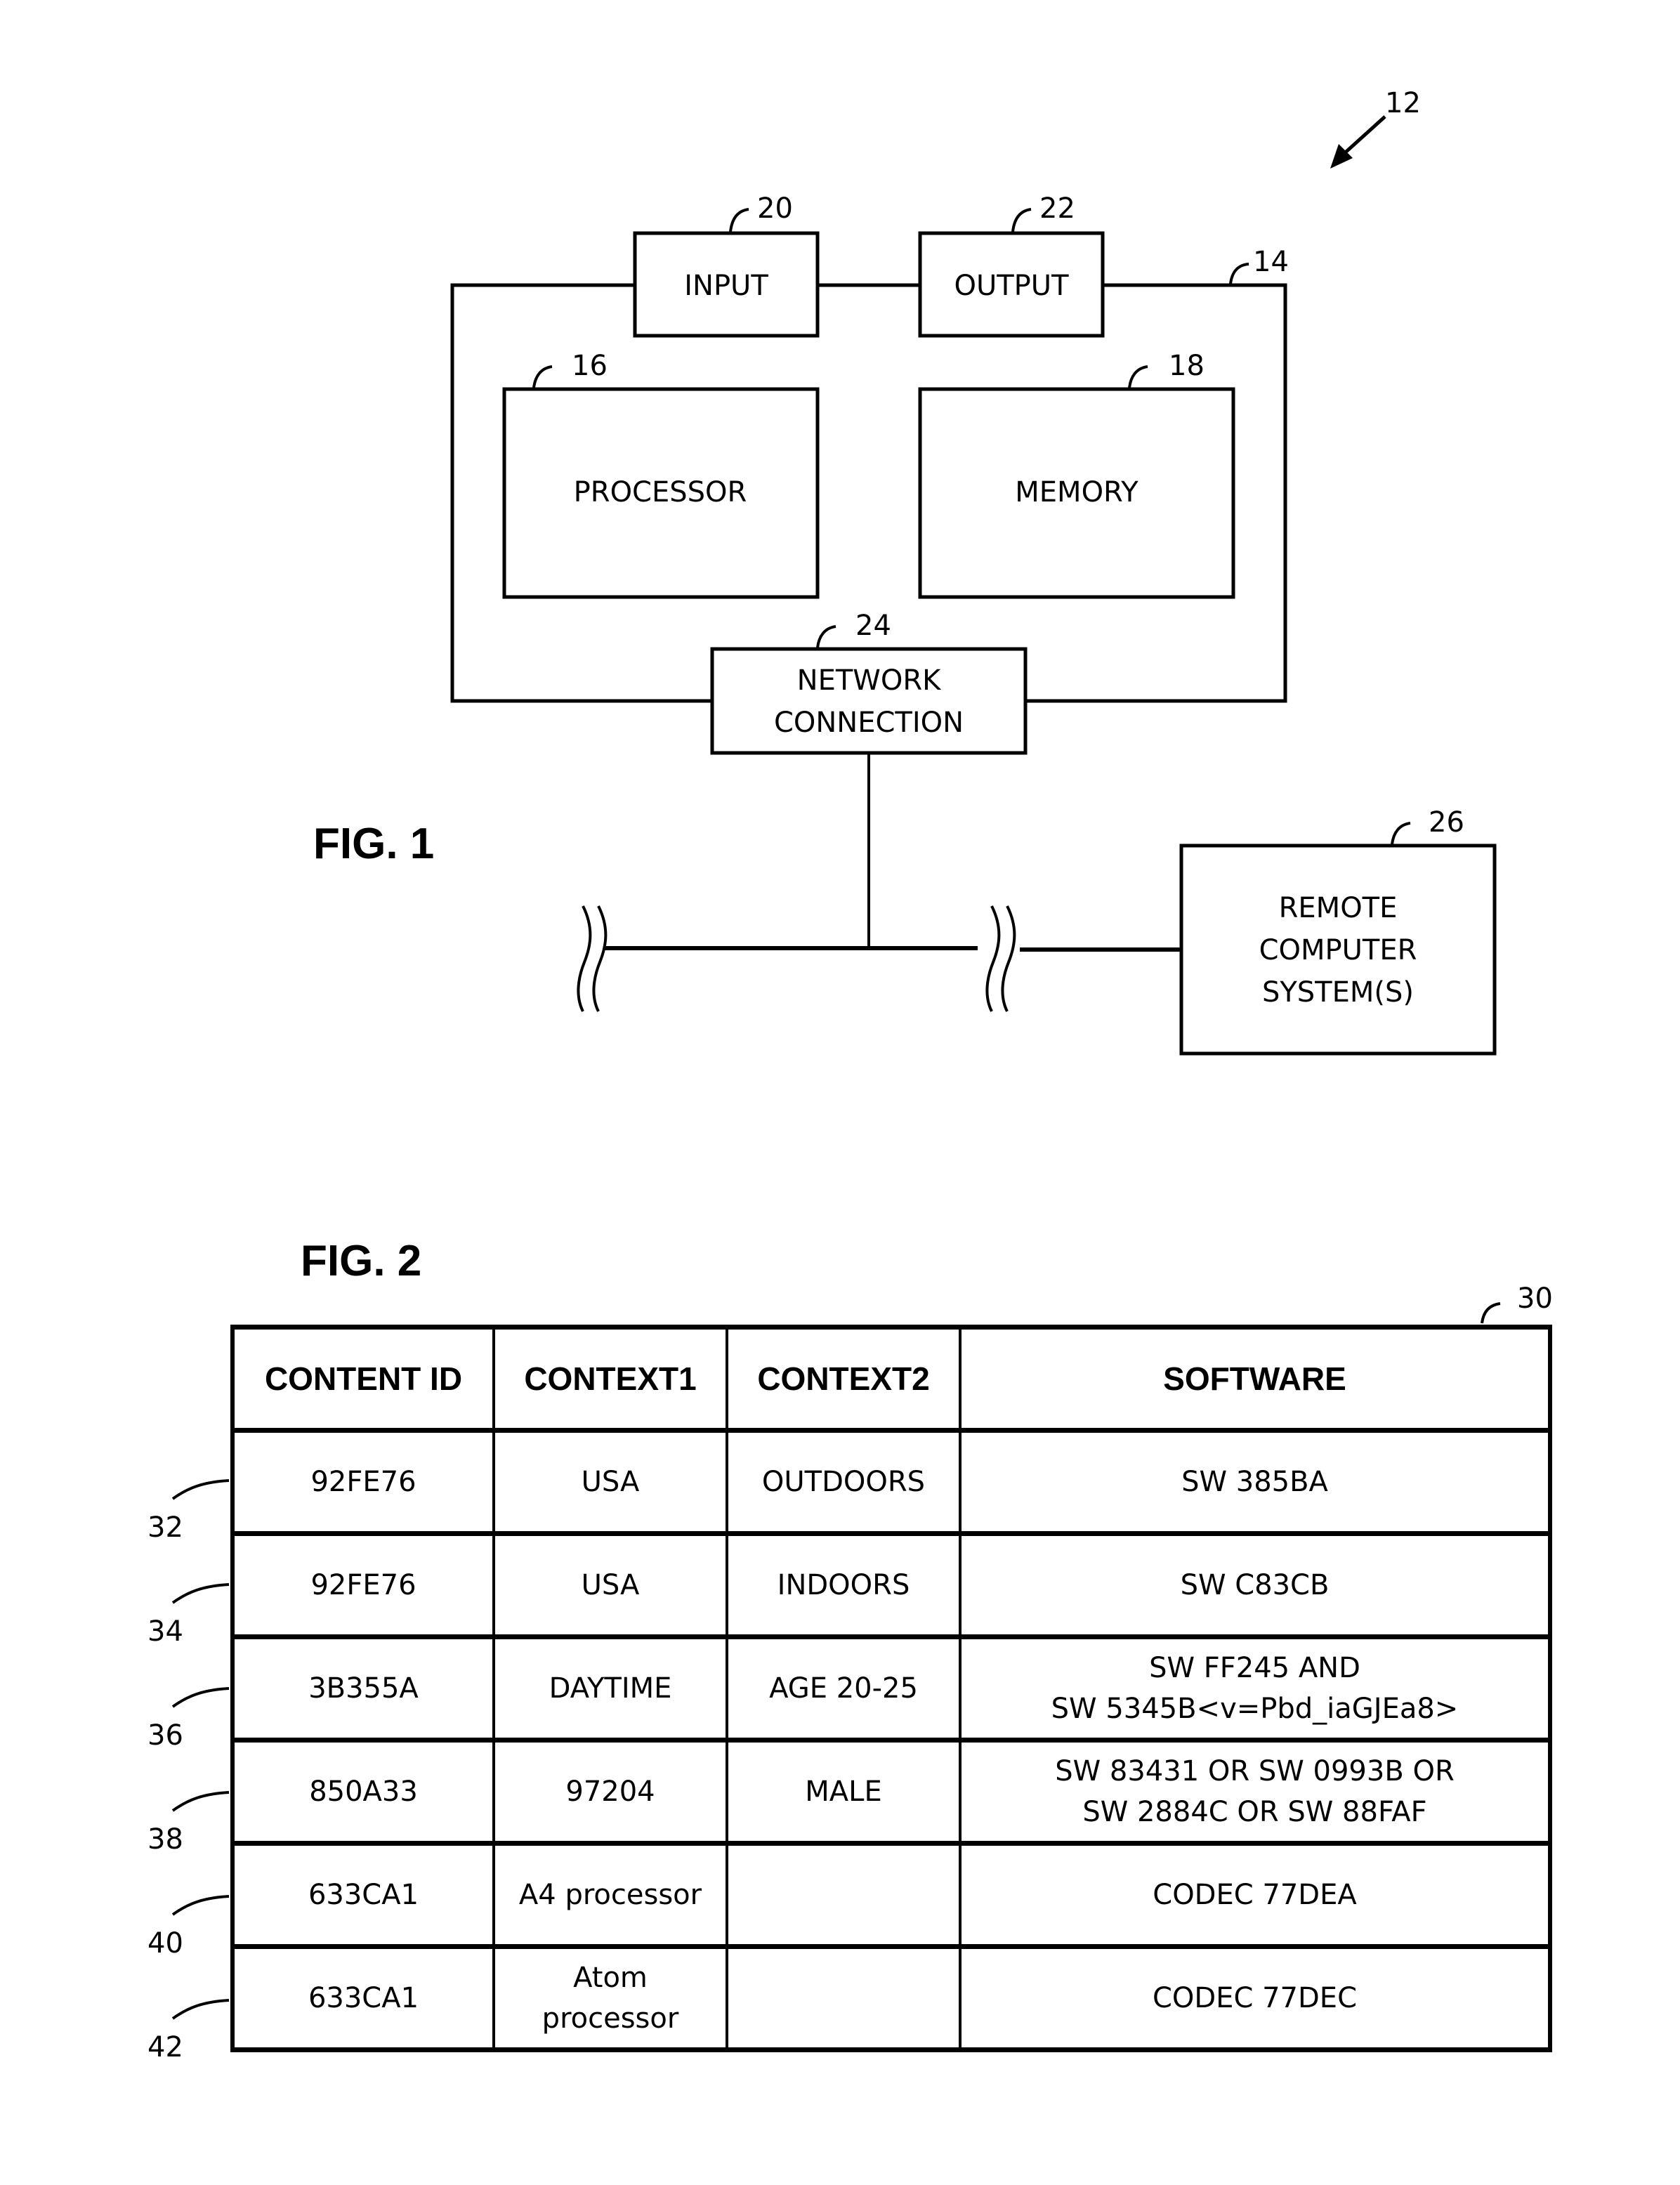 The image size is (1680, 2185). I want to click on row-ref-36: 36, so click(165, 1736).